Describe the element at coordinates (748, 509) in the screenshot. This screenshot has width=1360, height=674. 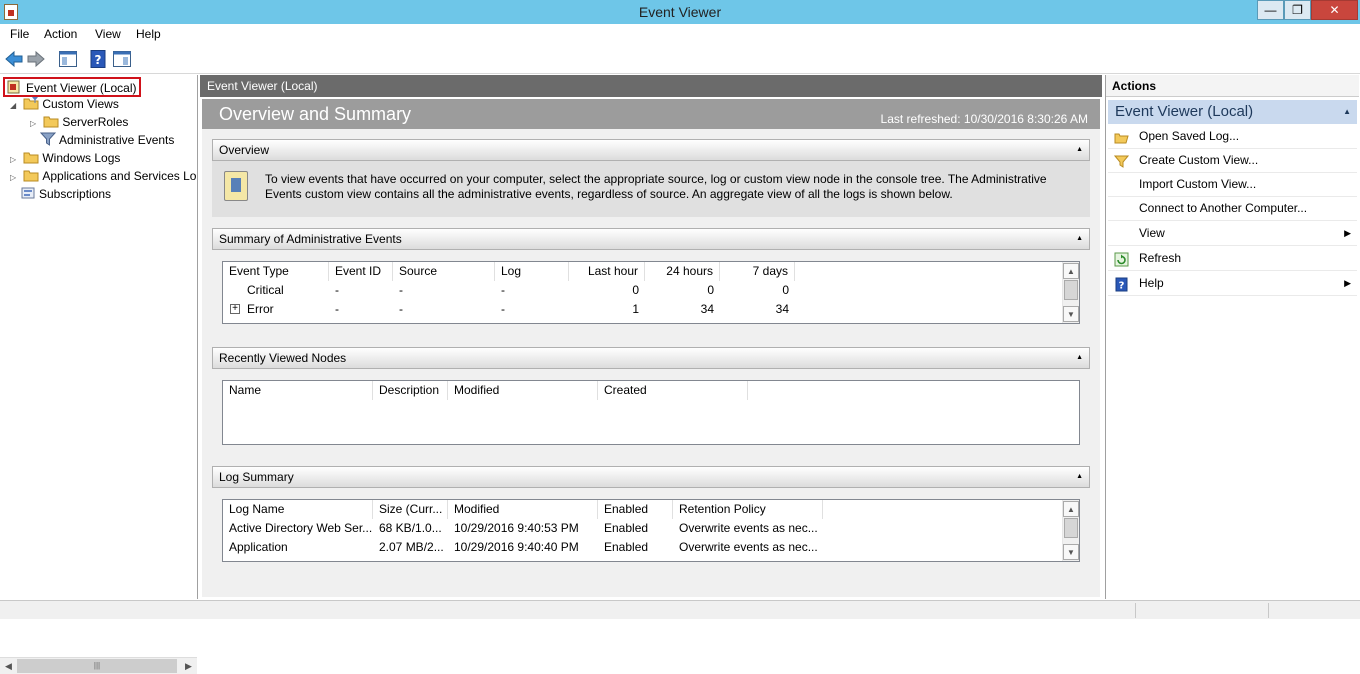
I see `column-header-retention-policy: Retention Policy` at that location.